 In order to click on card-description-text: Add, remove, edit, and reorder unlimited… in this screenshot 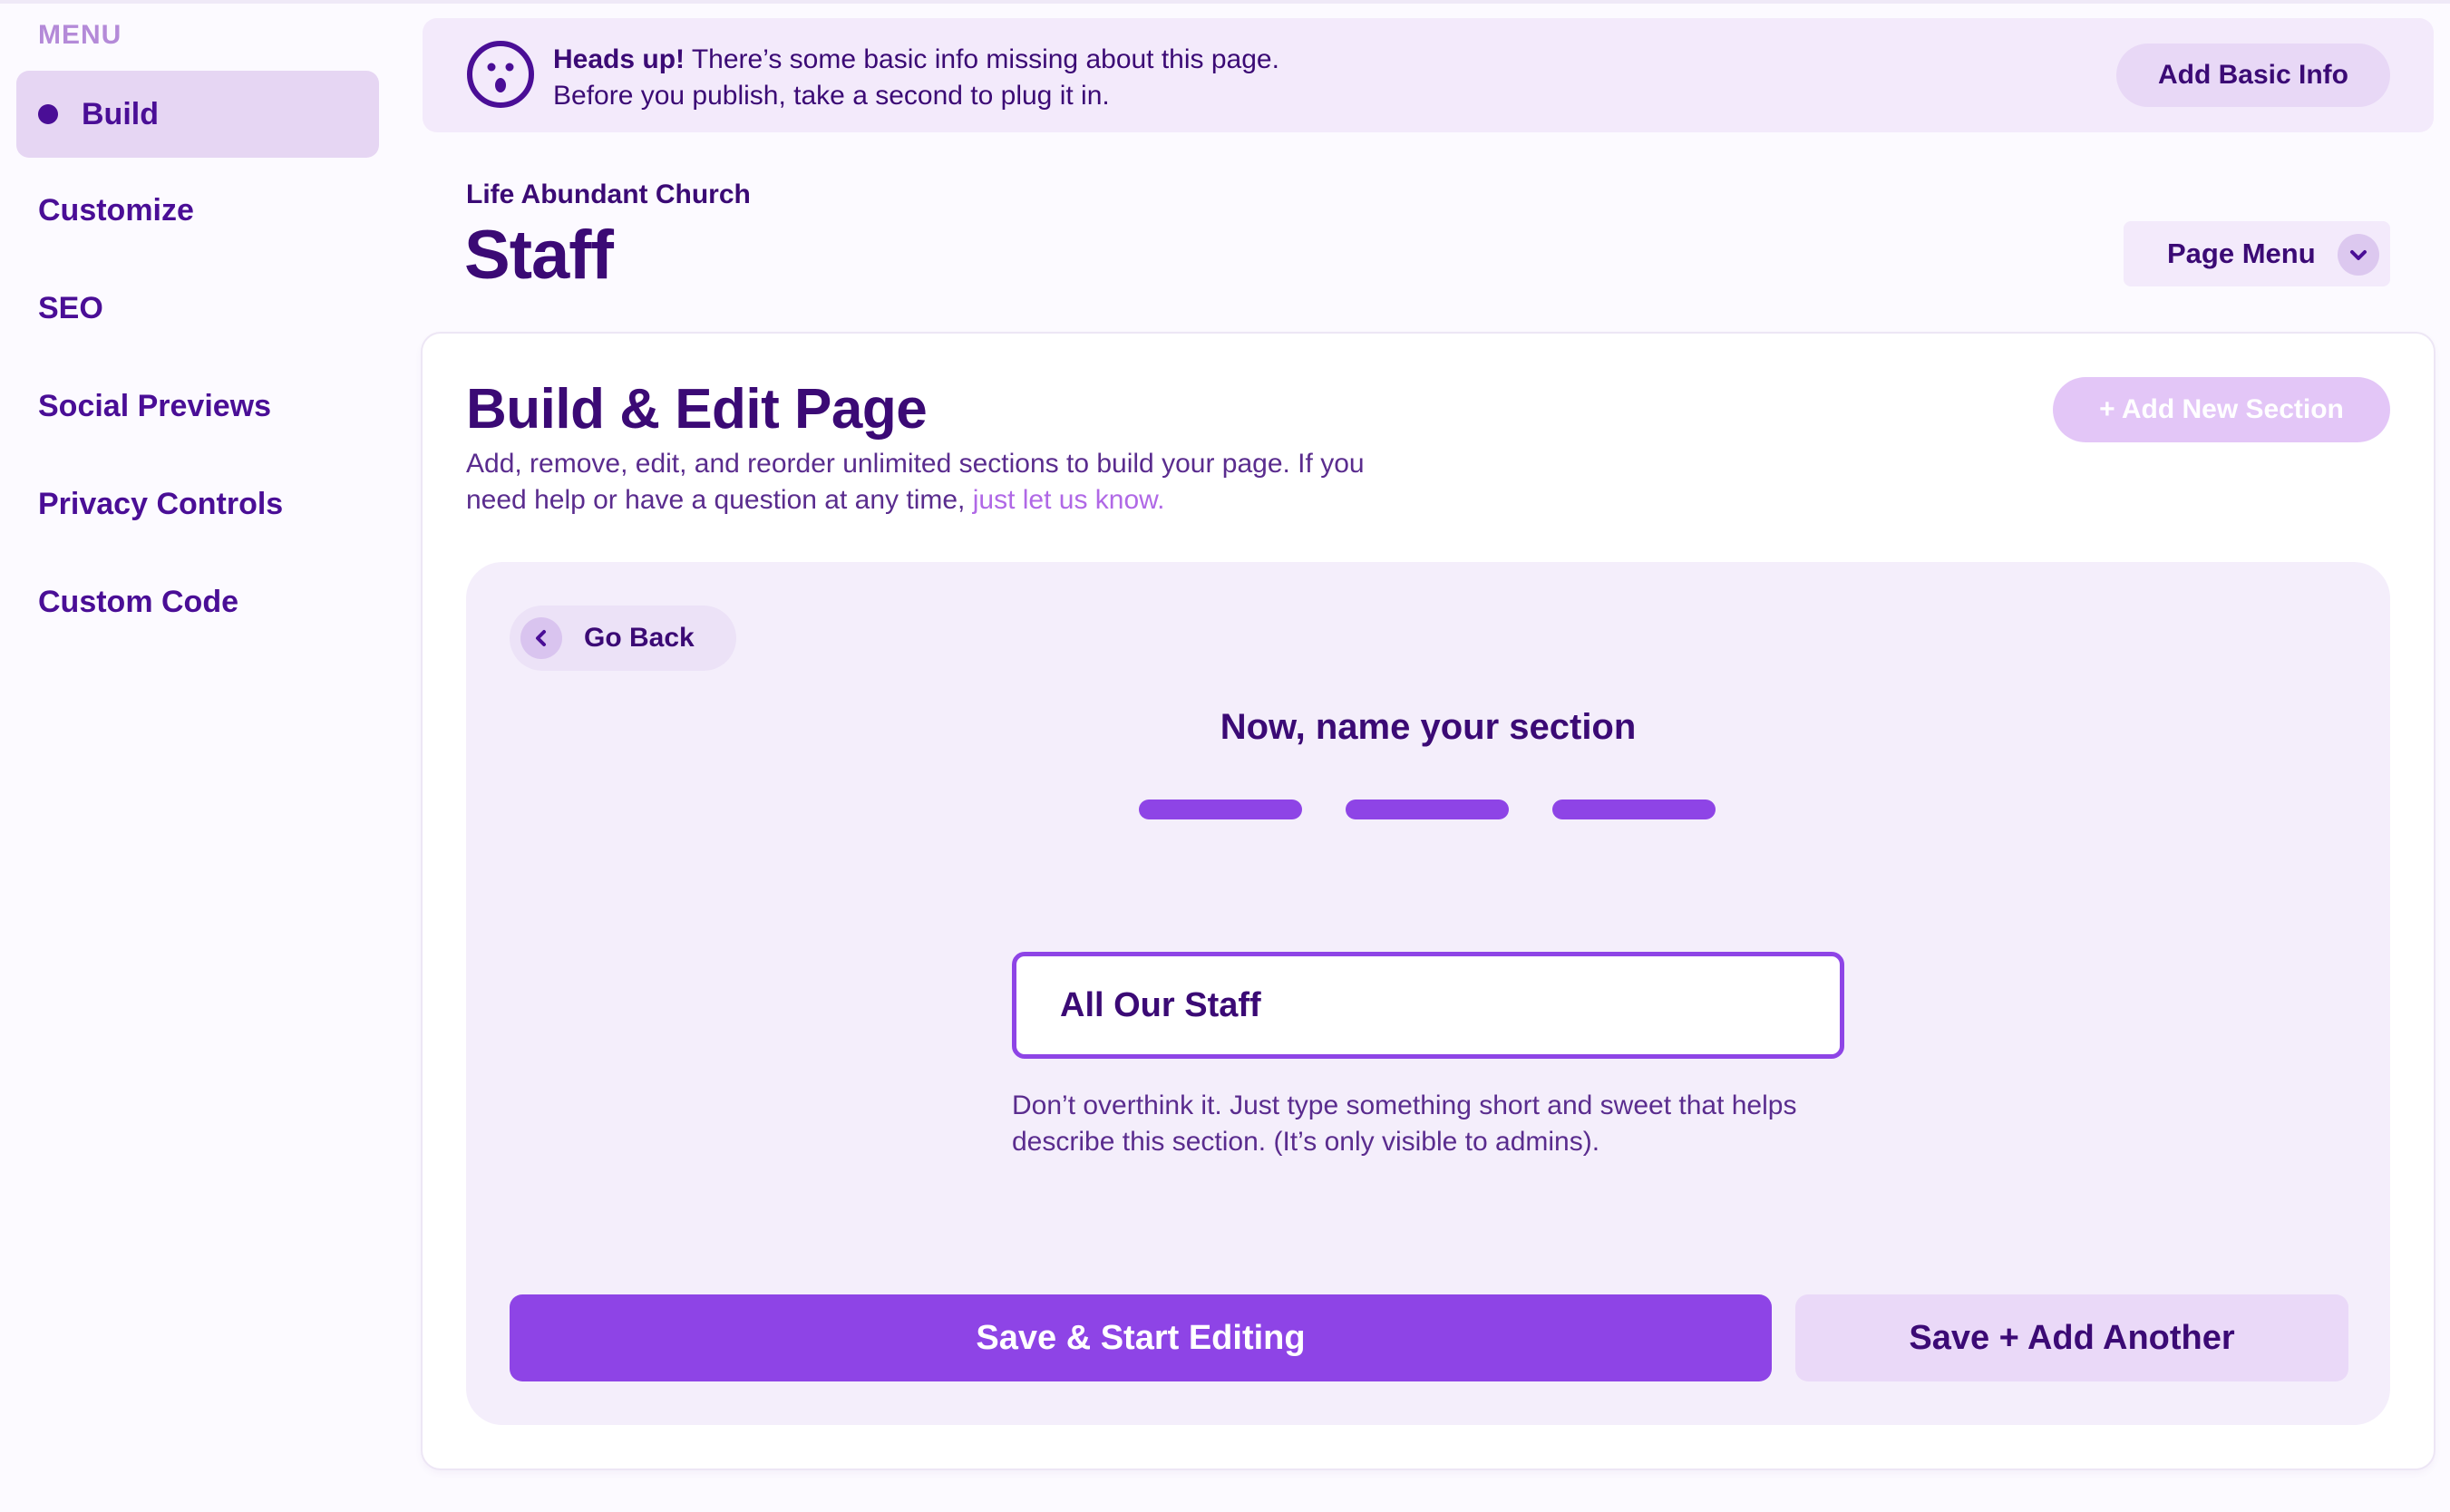, I will do `click(915, 482)`.